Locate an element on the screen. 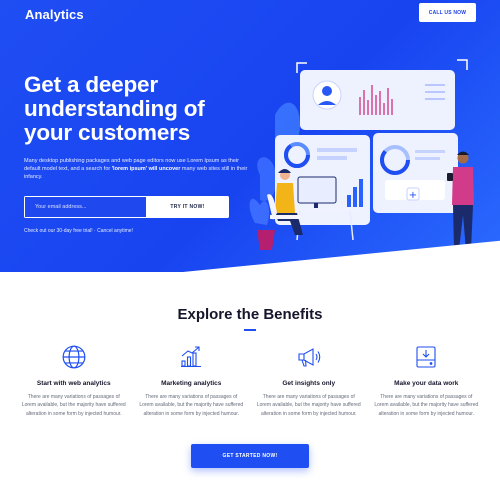  signup-form: TRY IT NOW! is located at coordinates (126, 207).